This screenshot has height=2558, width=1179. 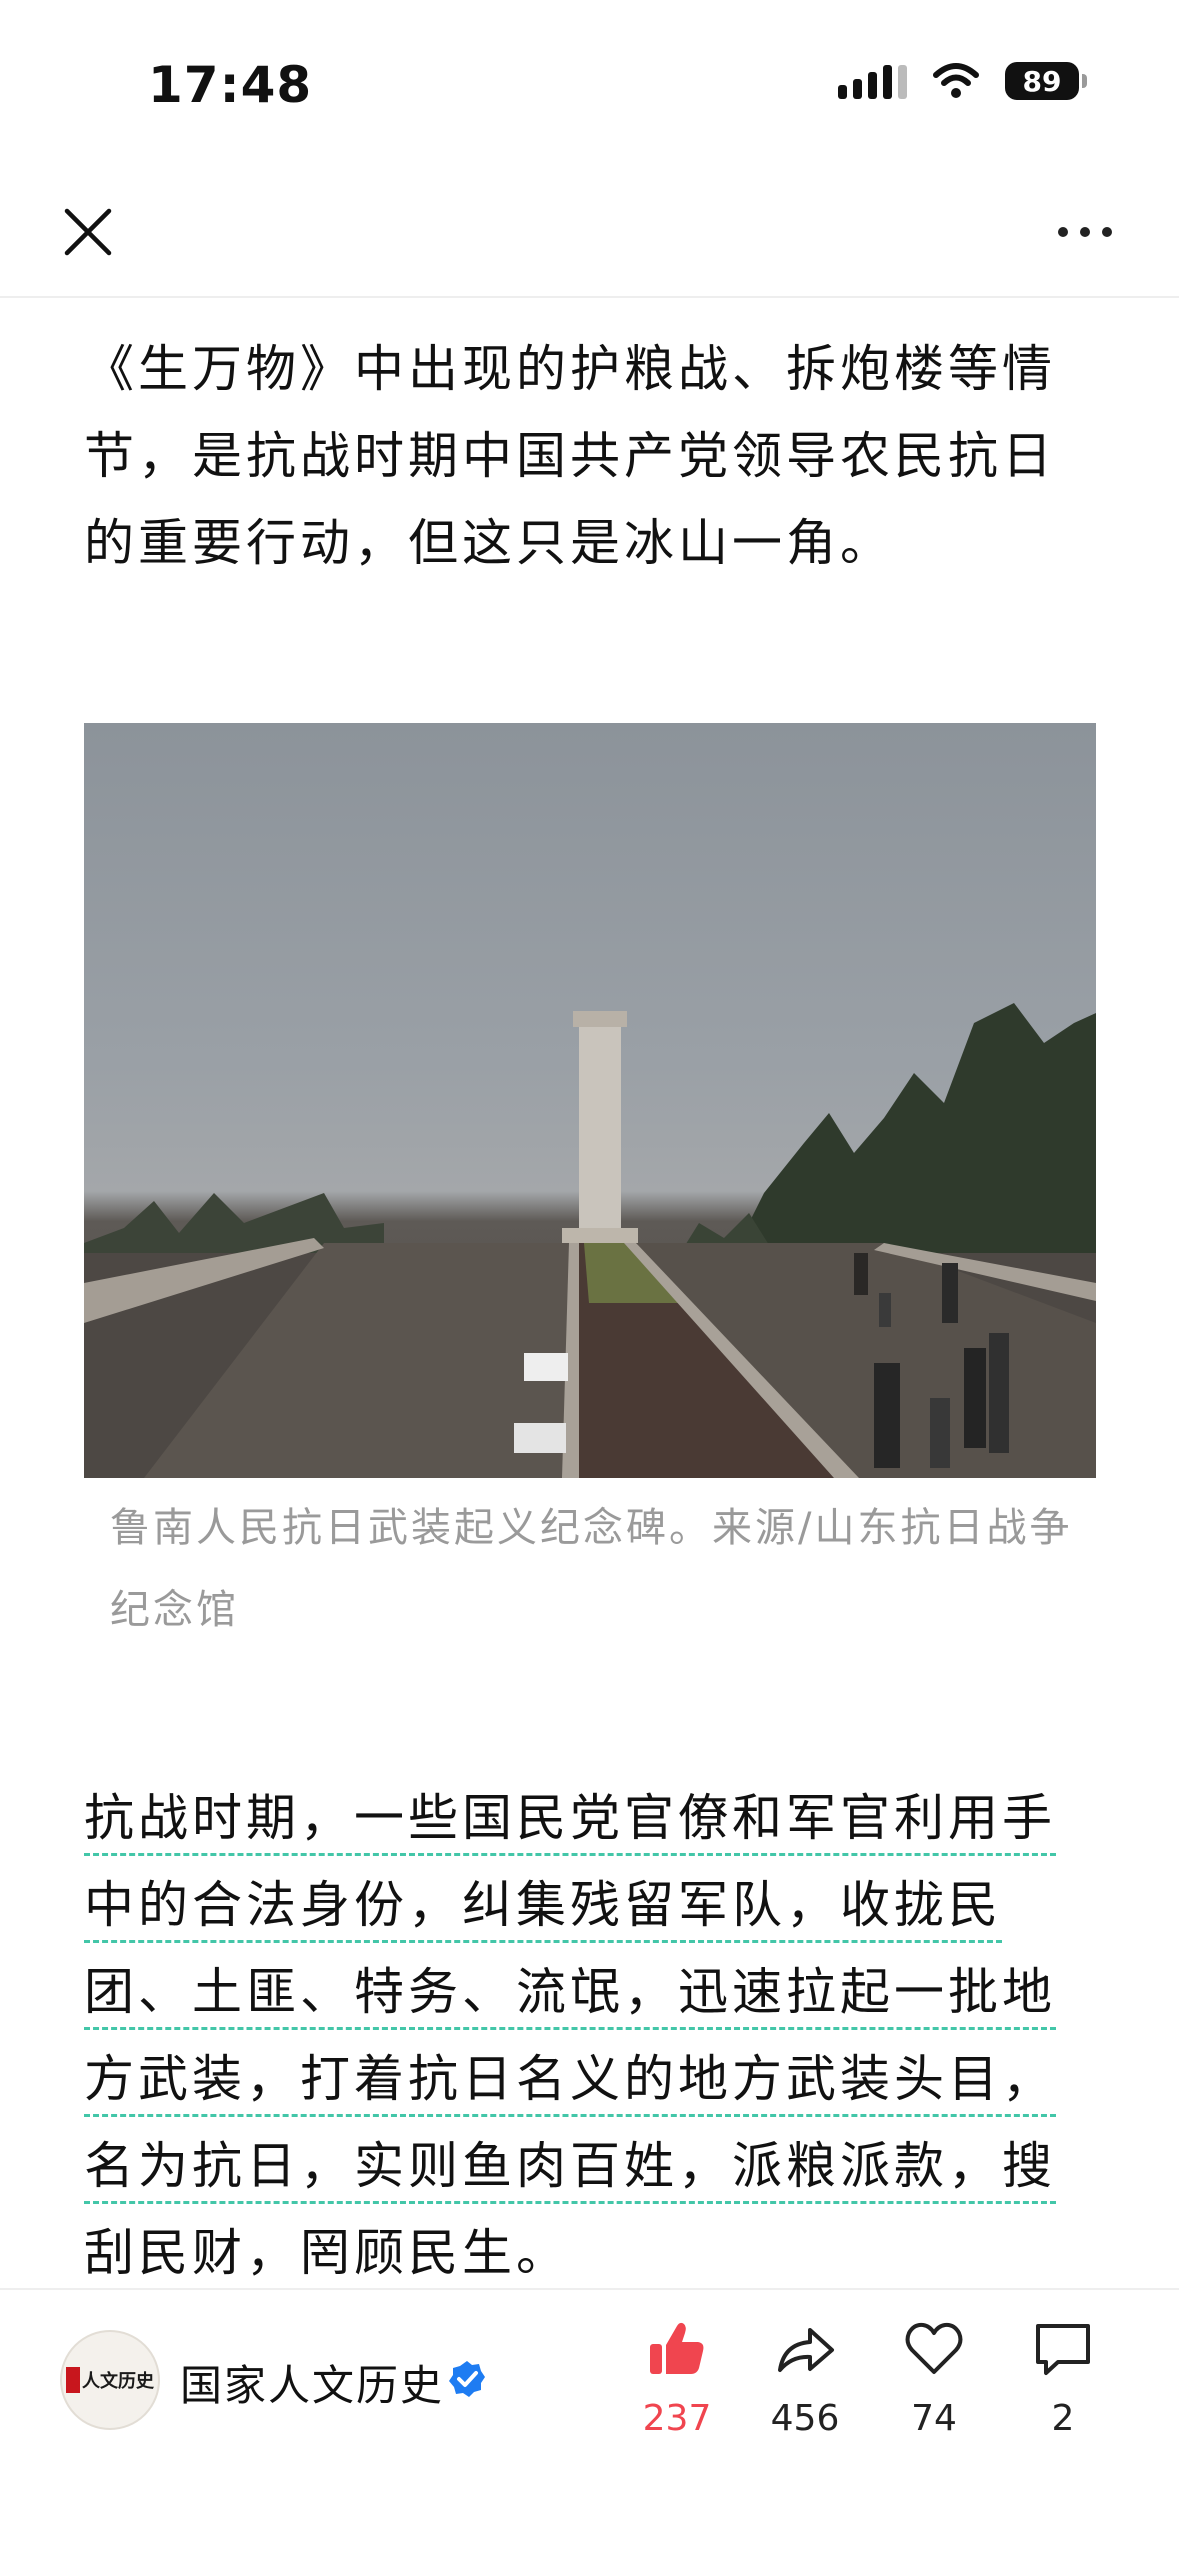 I want to click on status-bar: 17:48 89, so click(x=589, y=85).